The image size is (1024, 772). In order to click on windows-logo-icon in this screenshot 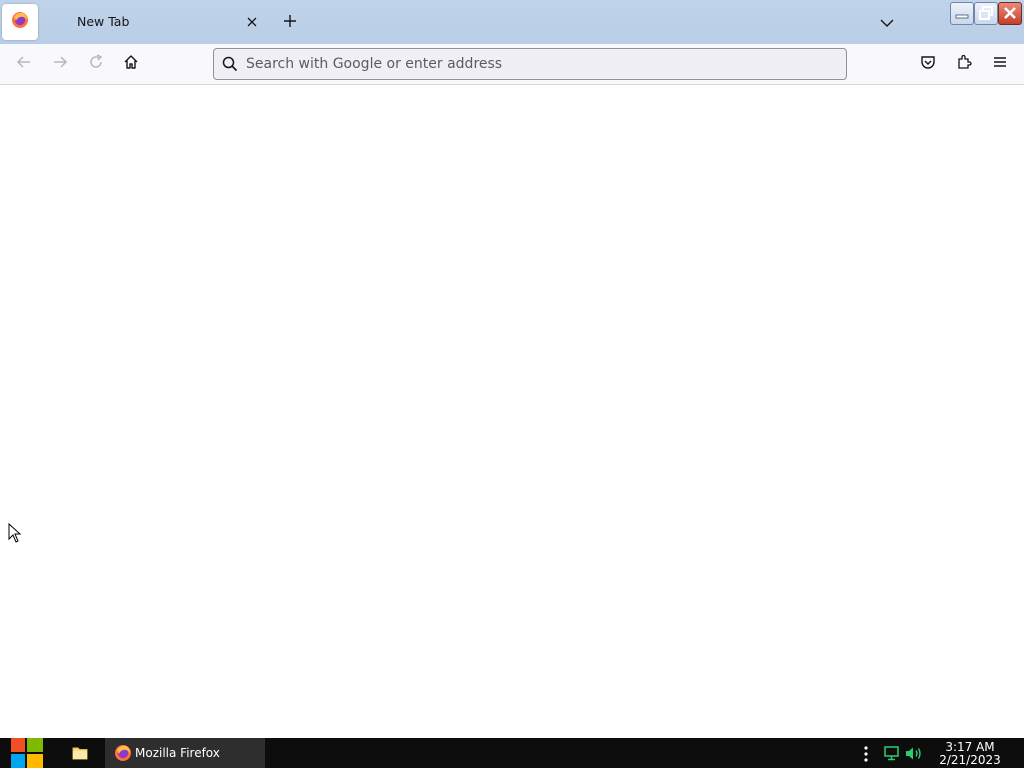, I will do `click(27, 755)`.